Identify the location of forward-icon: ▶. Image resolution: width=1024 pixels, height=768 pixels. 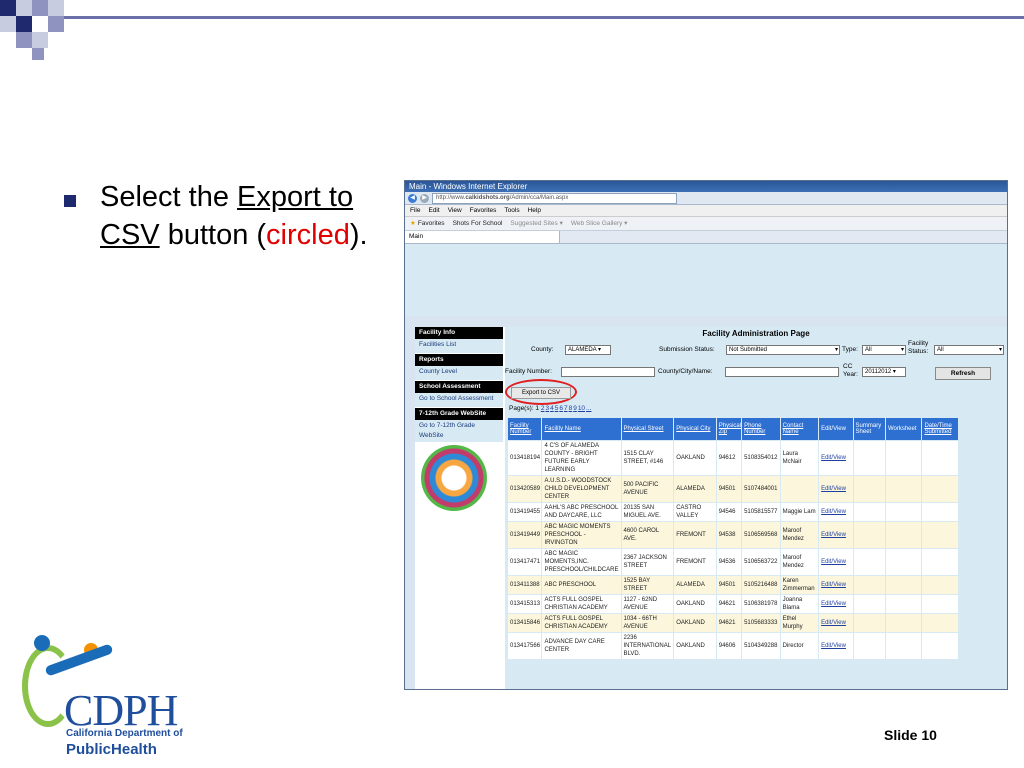
(424, 198).